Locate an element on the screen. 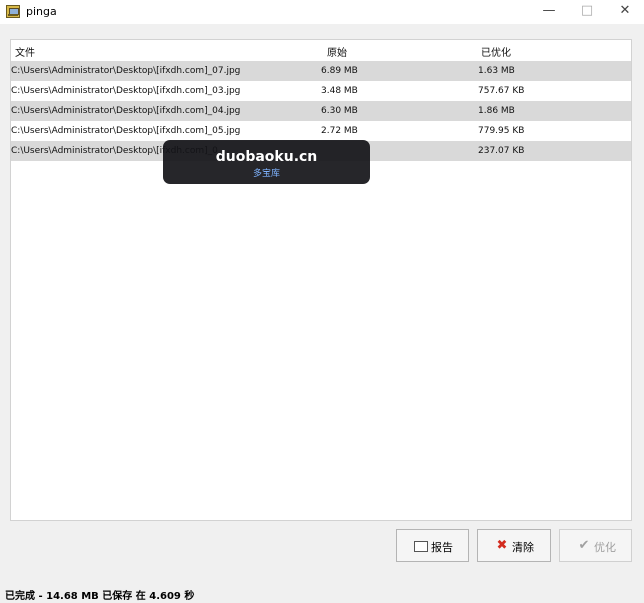 The width and height of the screenshot is (644, 603). minimize-button: — is located at coordinates (549, 12).